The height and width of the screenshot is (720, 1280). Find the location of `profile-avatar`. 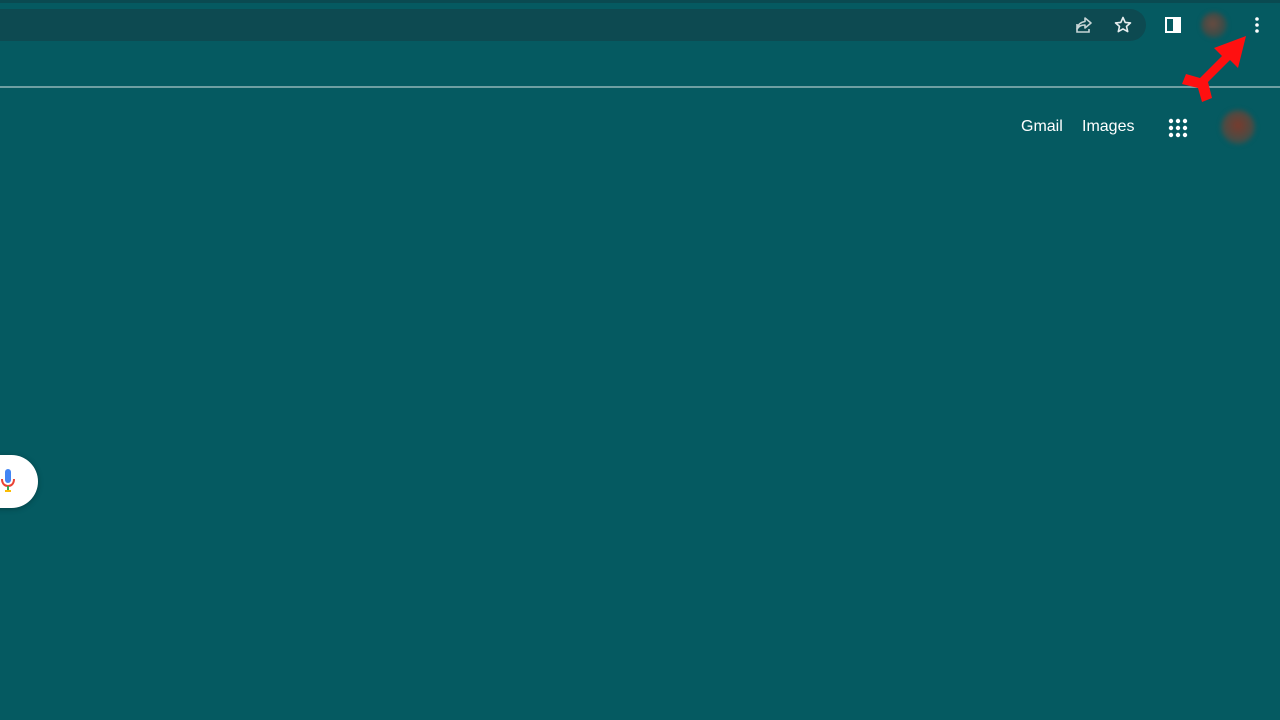

profile-avatar is located at coordinates (1214, 25).